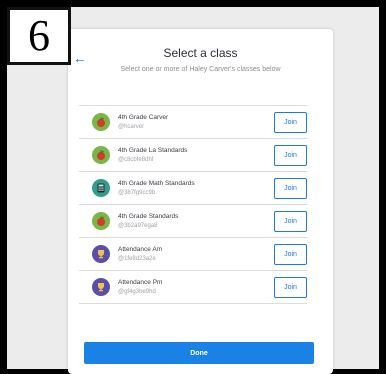 This screenshot has height=374, width=386. What do you see at coordinates (153, 150) in the screenshot?
I see `class-name: 4th Grade La Standards` at bounding box center [153, 150].